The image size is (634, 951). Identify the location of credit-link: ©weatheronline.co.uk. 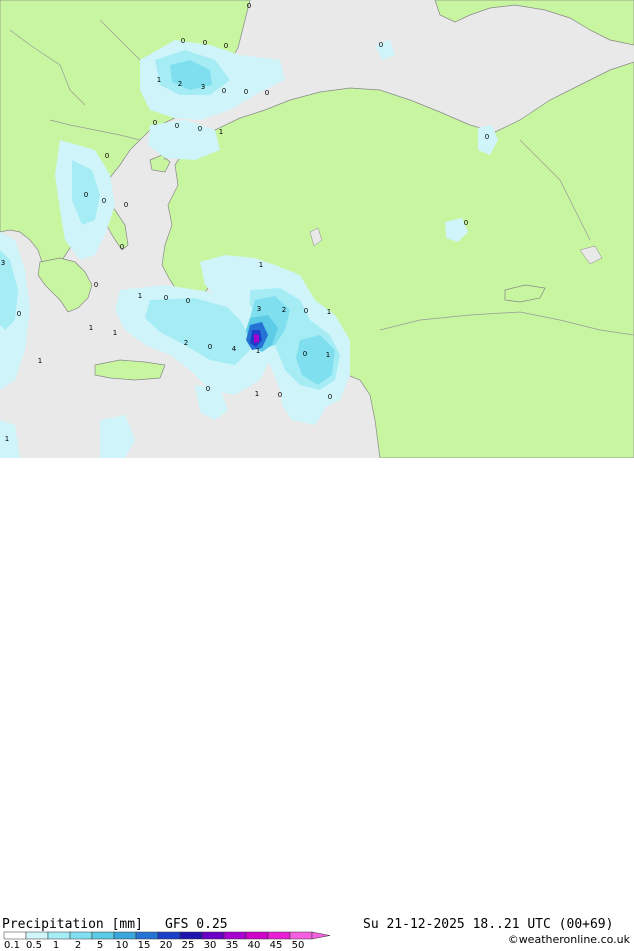
(569, 939).